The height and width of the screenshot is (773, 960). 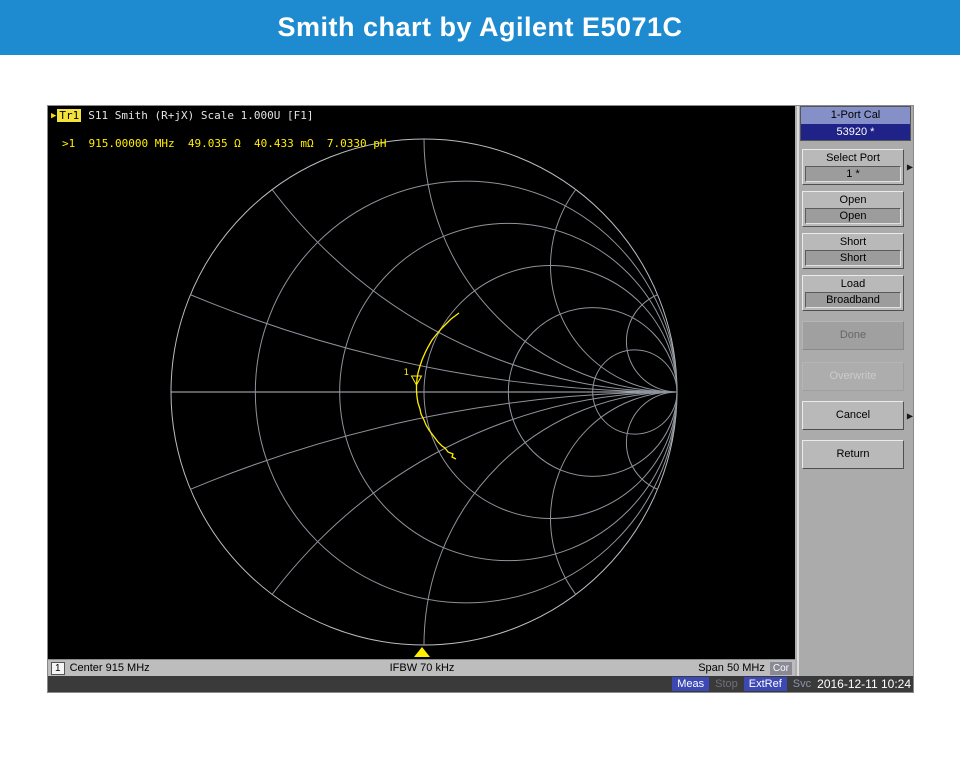 I want to click on softkey-label: Return, so click(x=853, y=454).